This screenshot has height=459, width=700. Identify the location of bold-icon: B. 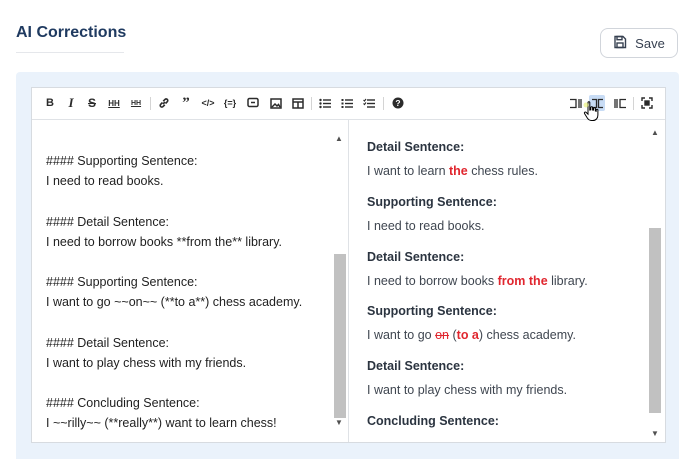
(50, 103).